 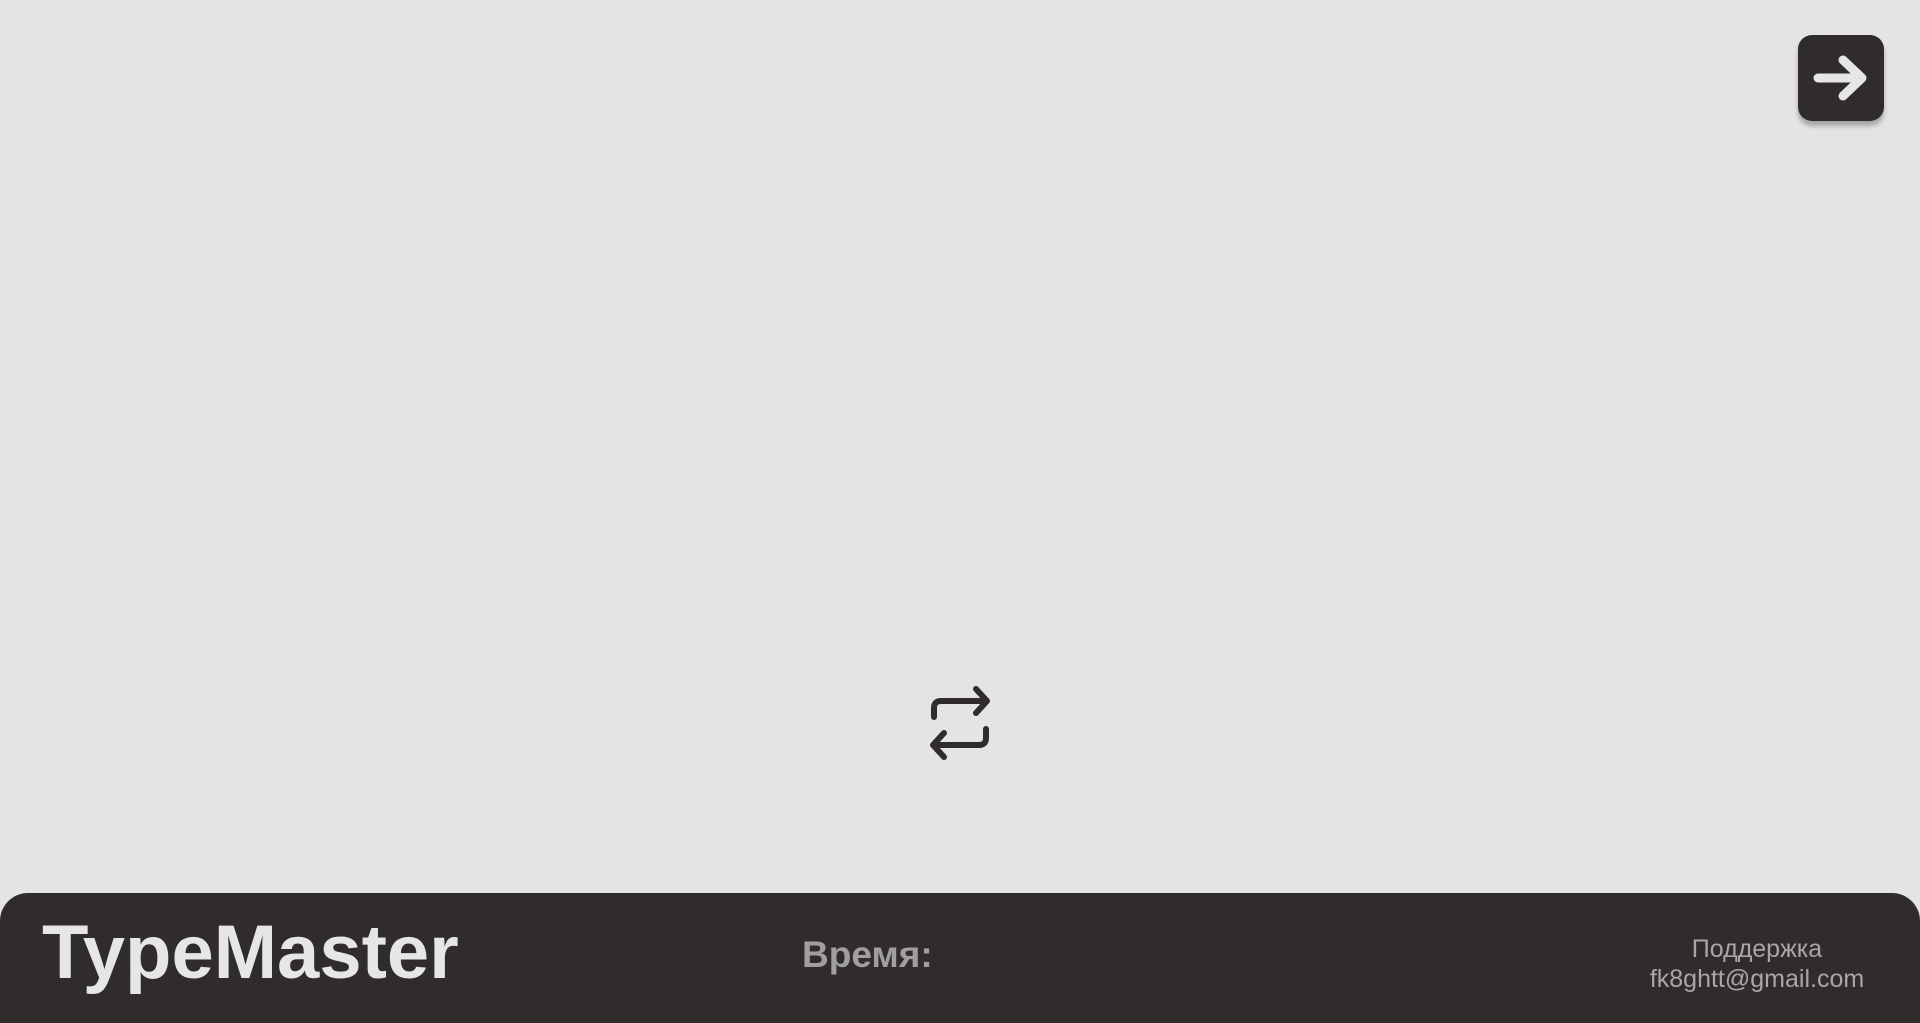 I want to click on support-email-link: fk8ghtt@gmail.com, so click(x=1757, y=979).